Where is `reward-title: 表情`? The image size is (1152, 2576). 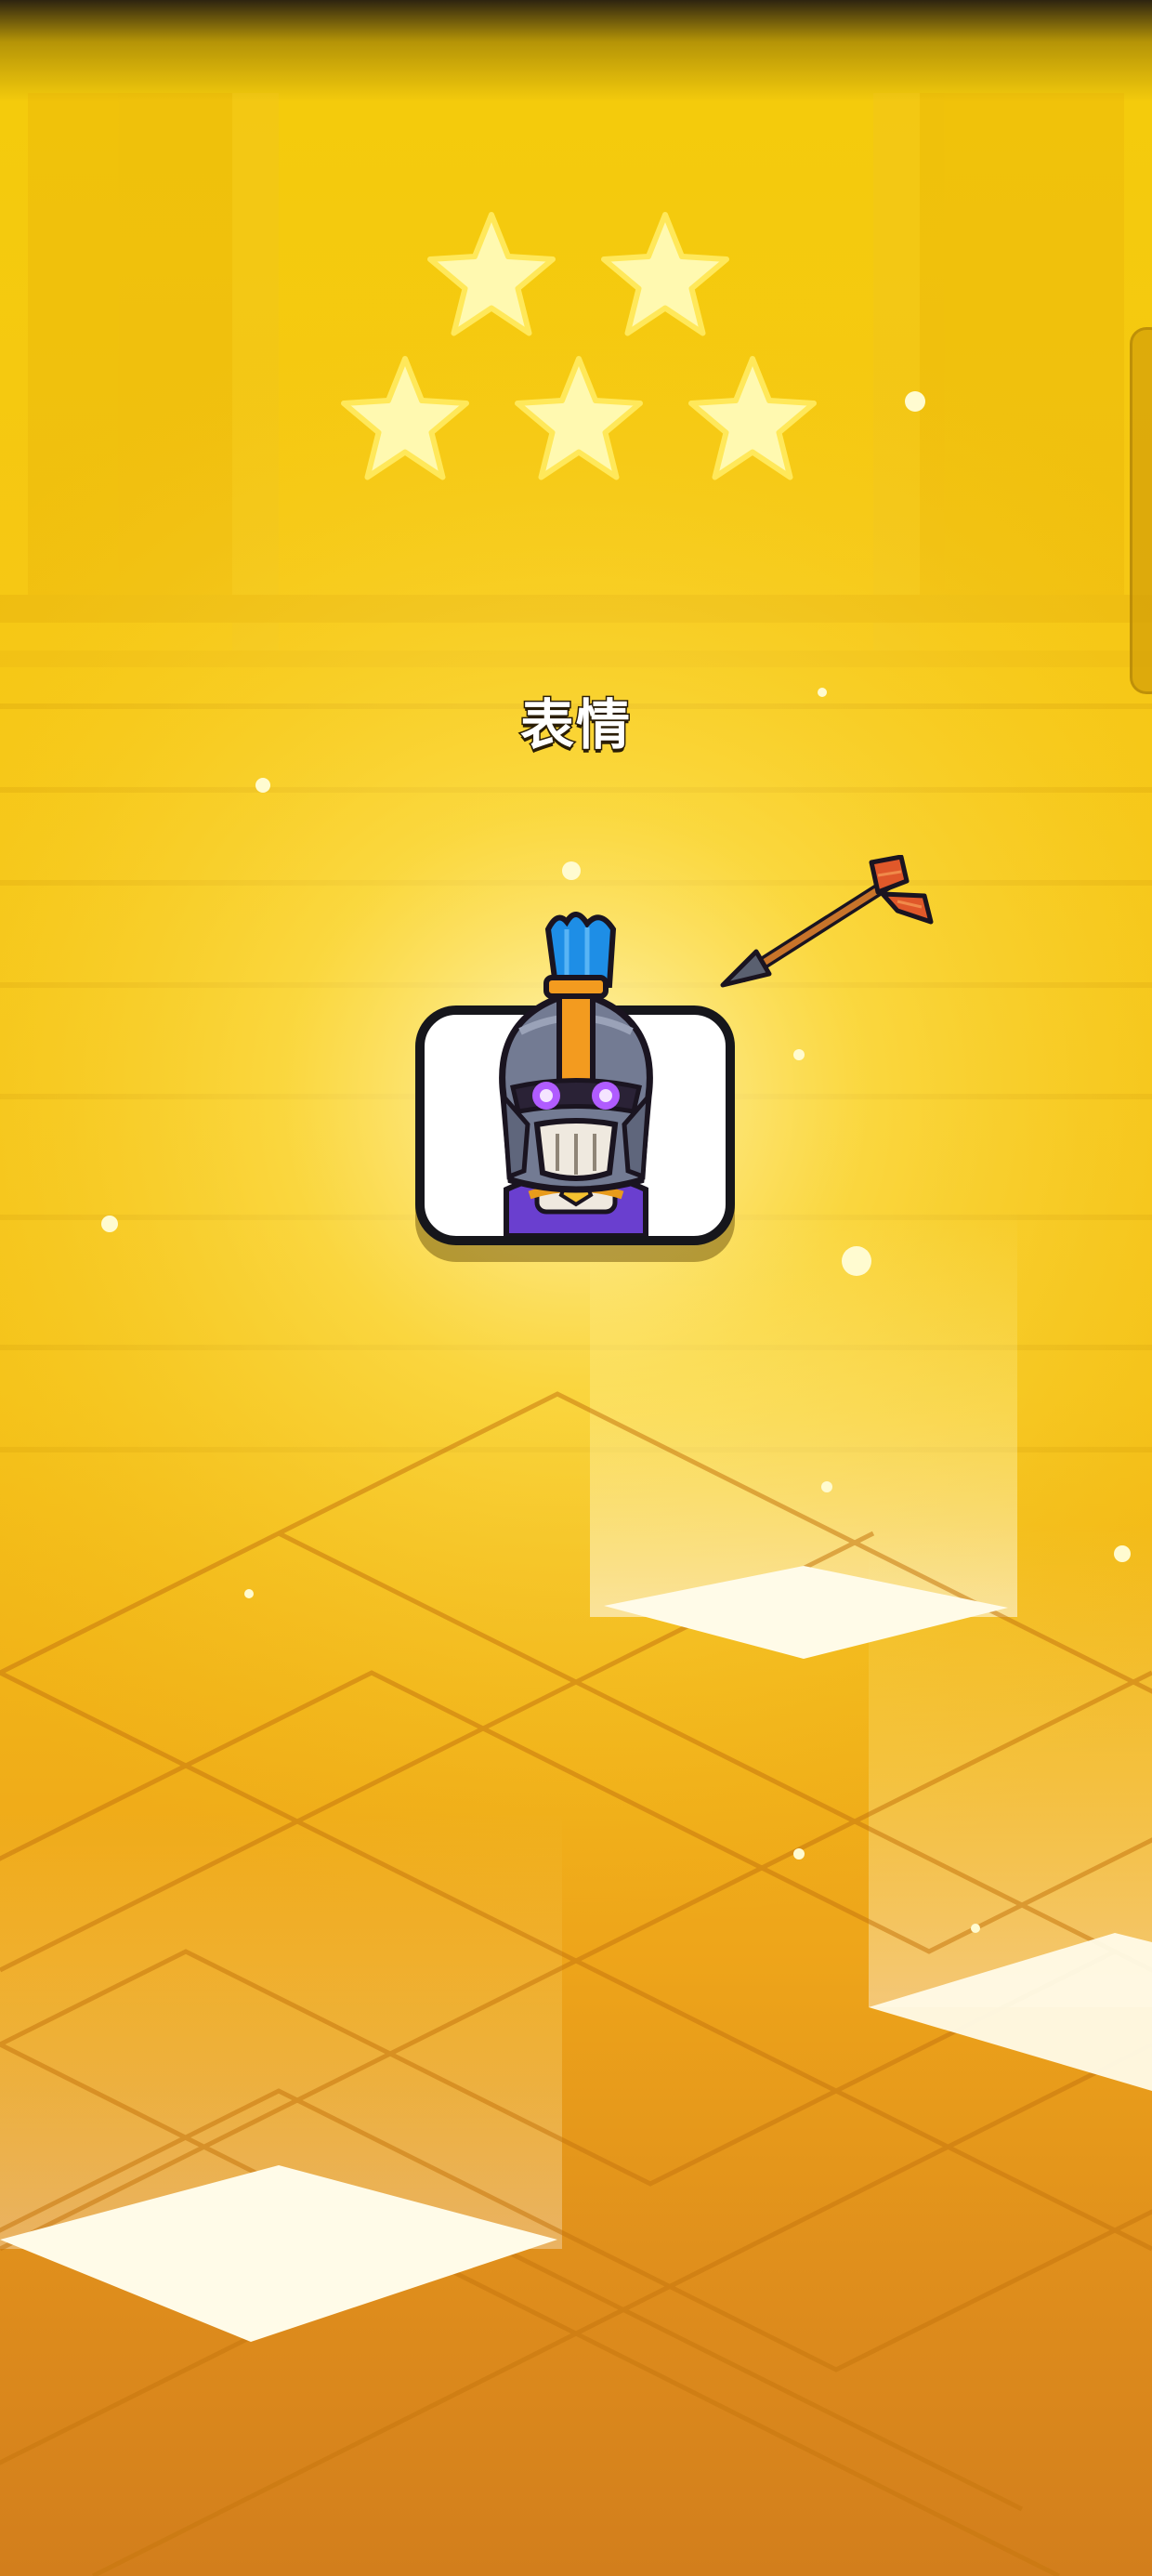
reward-title: 表情 is located at coordinates (575, 725).